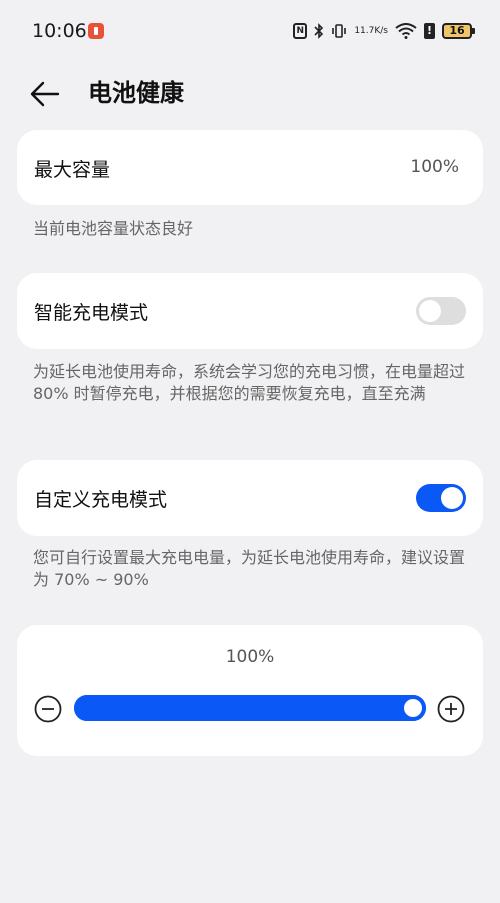 Image resolution: width=500 pixels, height=903 pixels. I want to click on smart-charge-toggle, so click(441, 311).